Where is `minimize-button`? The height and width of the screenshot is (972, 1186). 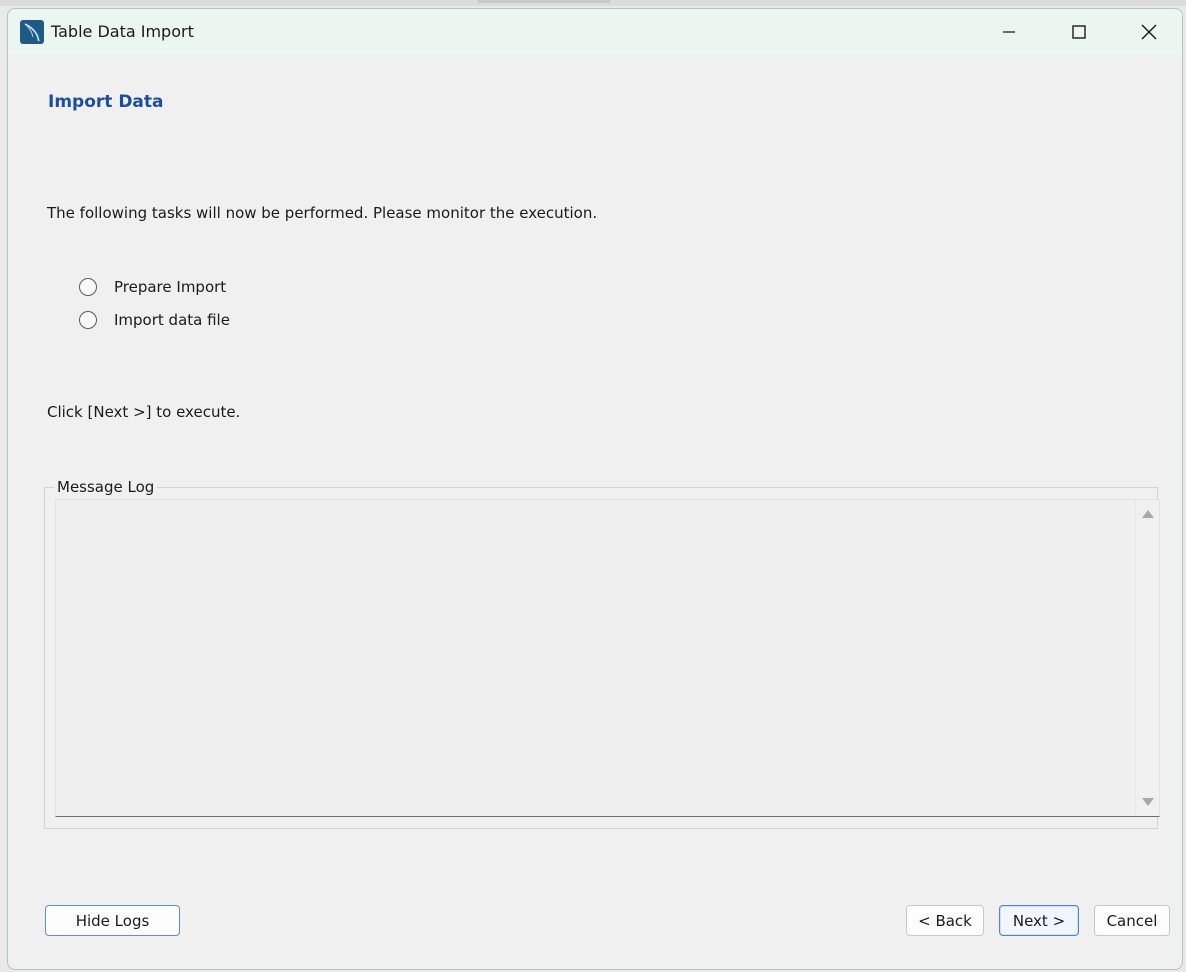
minimize-button is located at coordinates (1009, 32).